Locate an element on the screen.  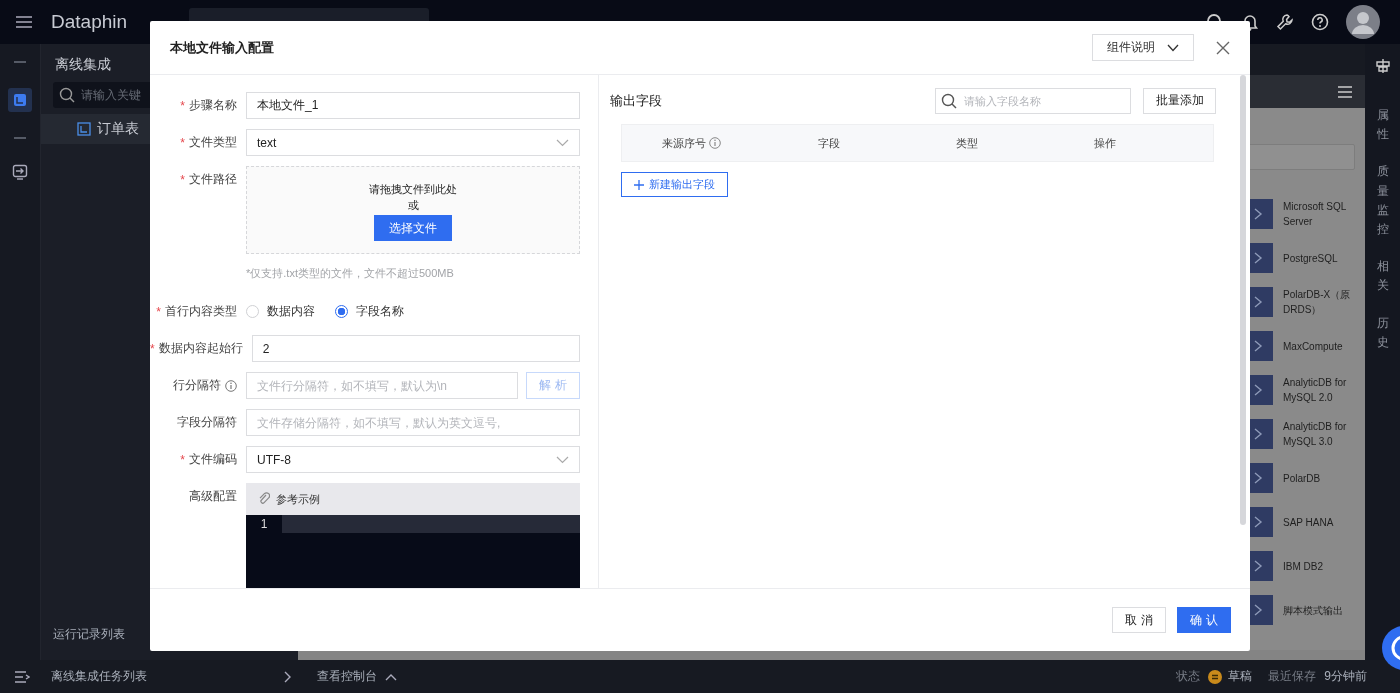
sidebar-title: 离线集成 is located at coordinates (83, 65).